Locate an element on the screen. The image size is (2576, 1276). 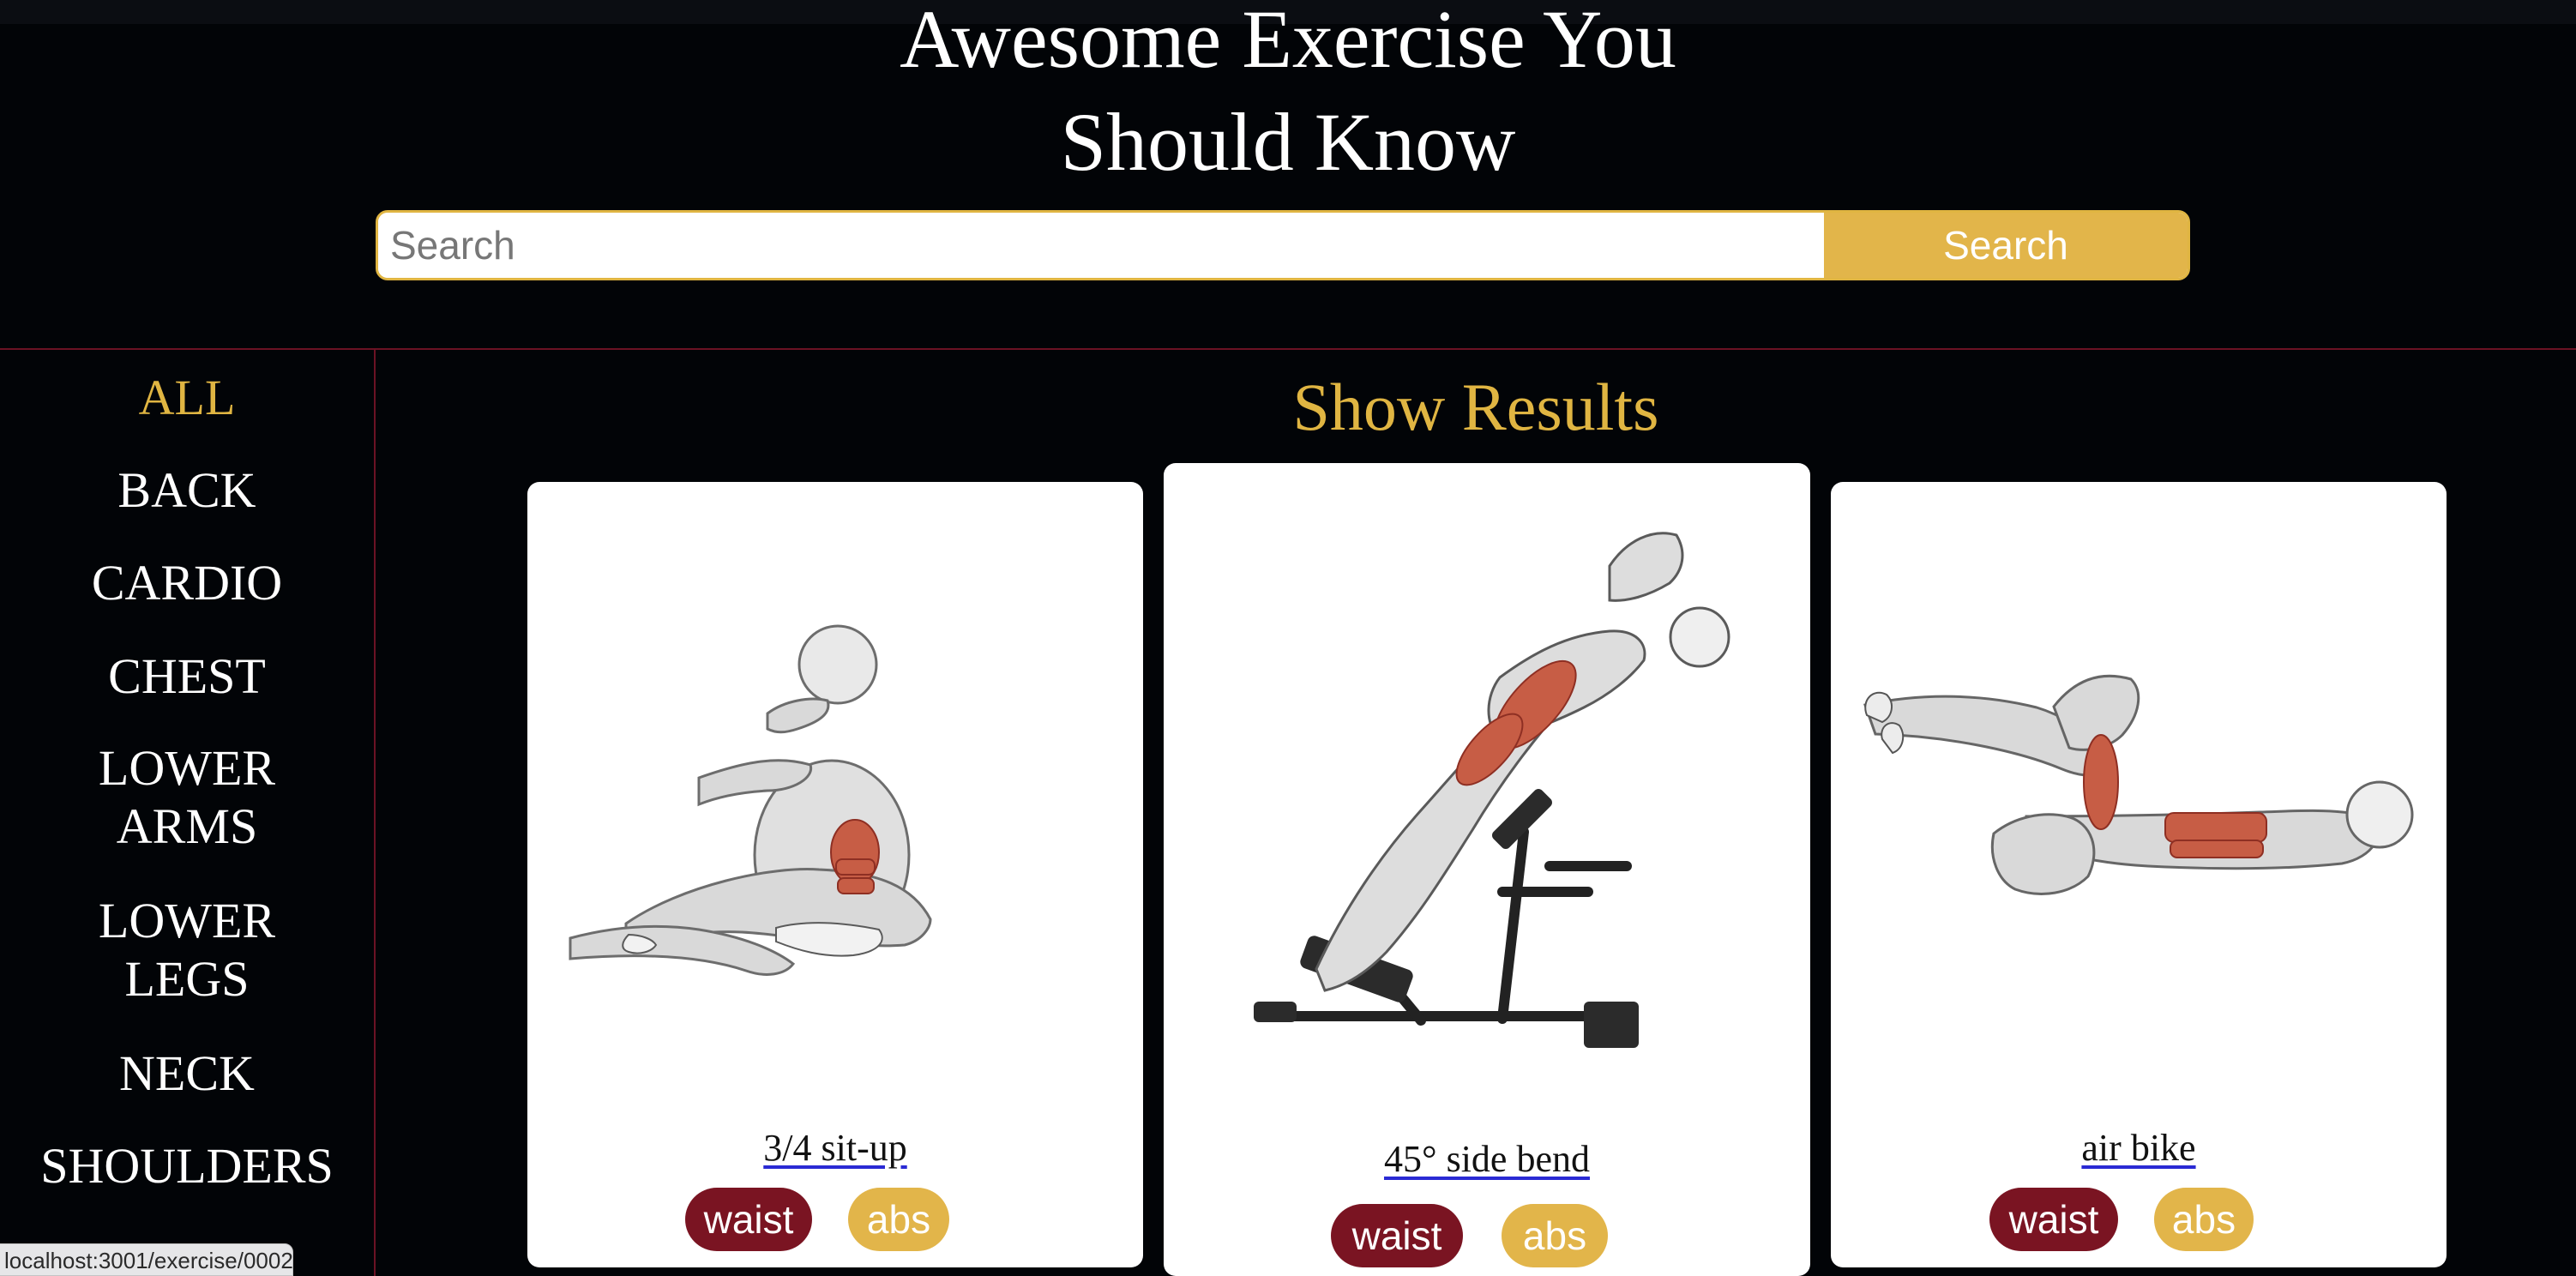
hero-title: Awesome Exercise You Should Know is located at coordinates (1288, 90).